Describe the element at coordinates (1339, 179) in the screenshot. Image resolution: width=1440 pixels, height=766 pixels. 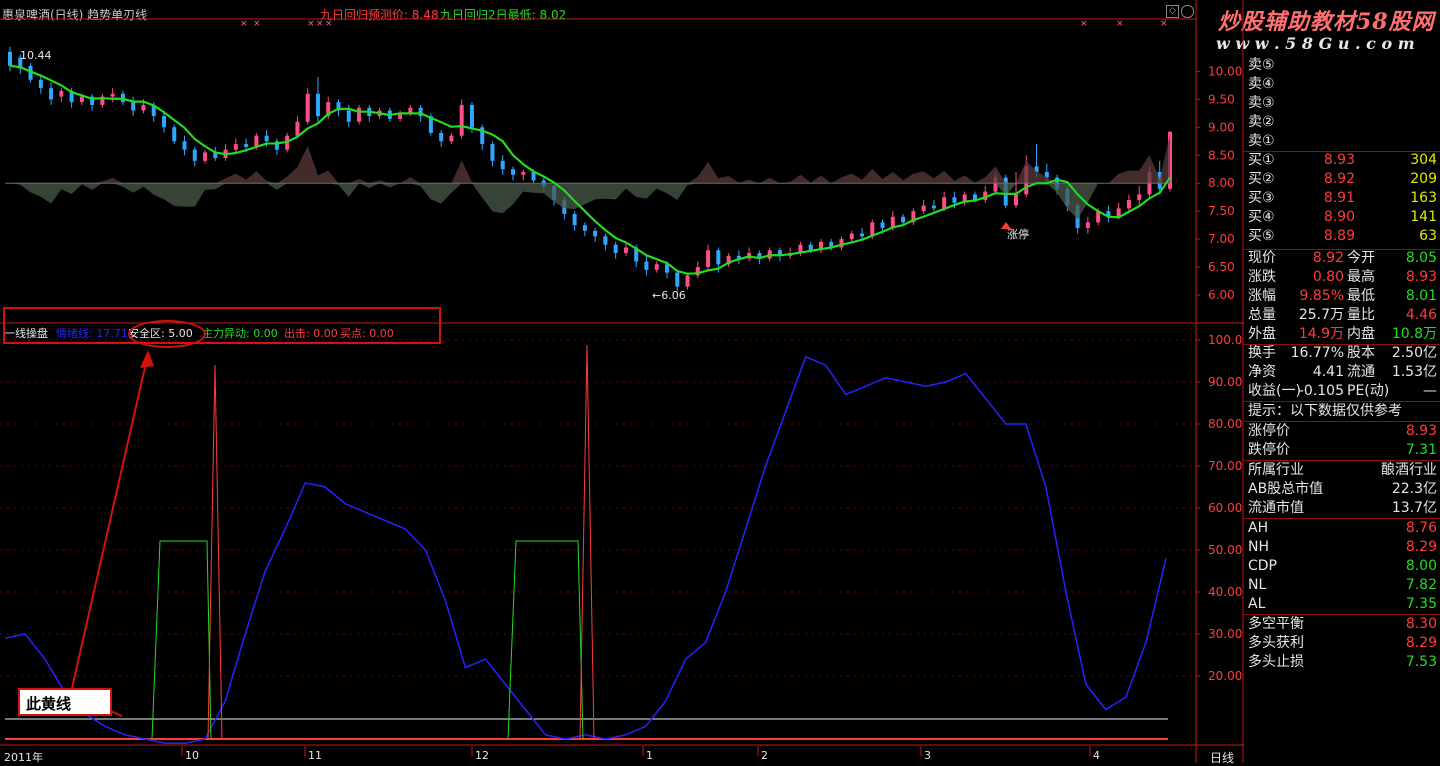
I see `panel-cell: 8.92` at that location.